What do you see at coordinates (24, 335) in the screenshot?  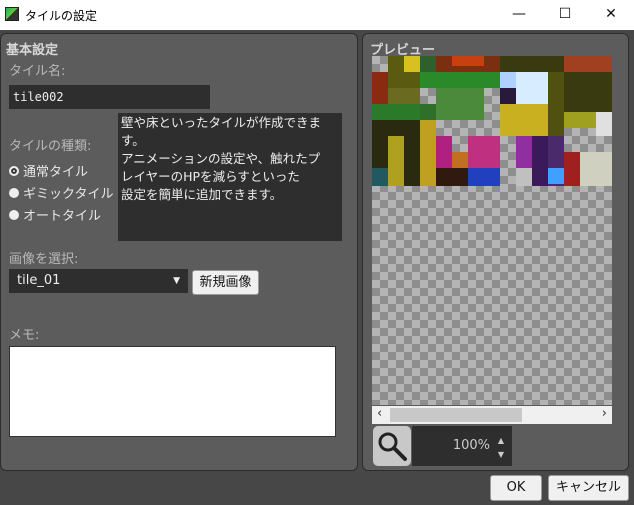 I see `memo-label: メモ:` at bounding box center [24, 335].